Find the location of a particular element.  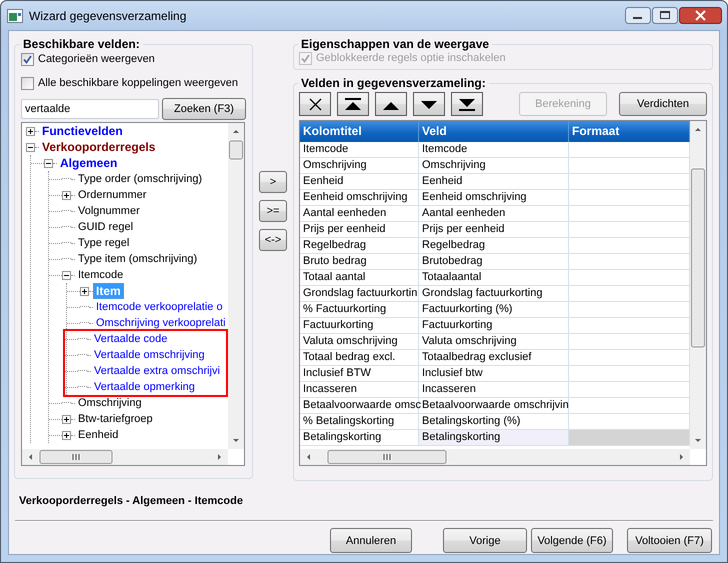

condense-button: Verdichten is located at coordinates (663, 104).